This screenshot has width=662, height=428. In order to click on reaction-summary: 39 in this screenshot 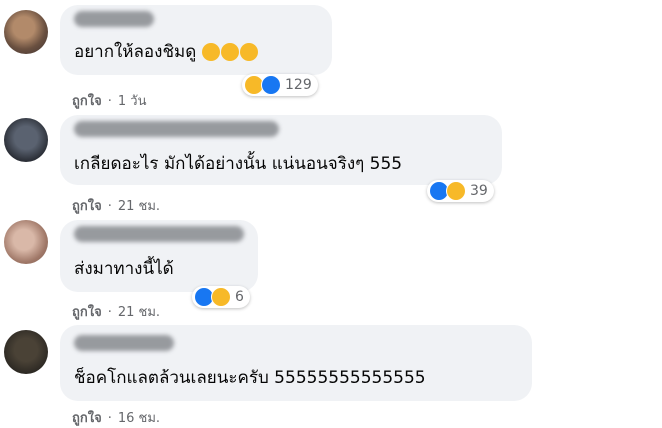, I will do `click(460, 191)`.